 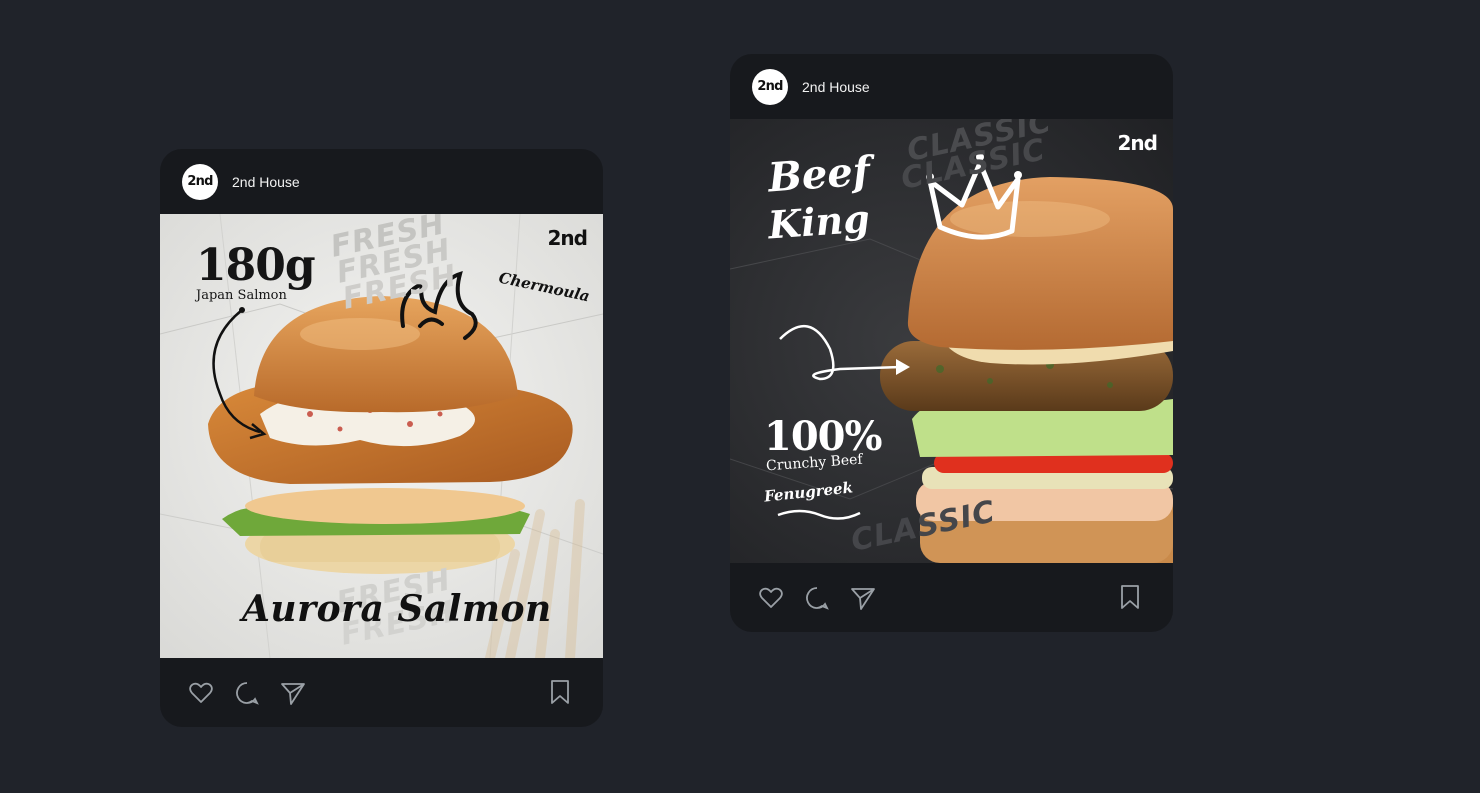 I want to click on product-title-line2: King, so click(x=819, y=221).